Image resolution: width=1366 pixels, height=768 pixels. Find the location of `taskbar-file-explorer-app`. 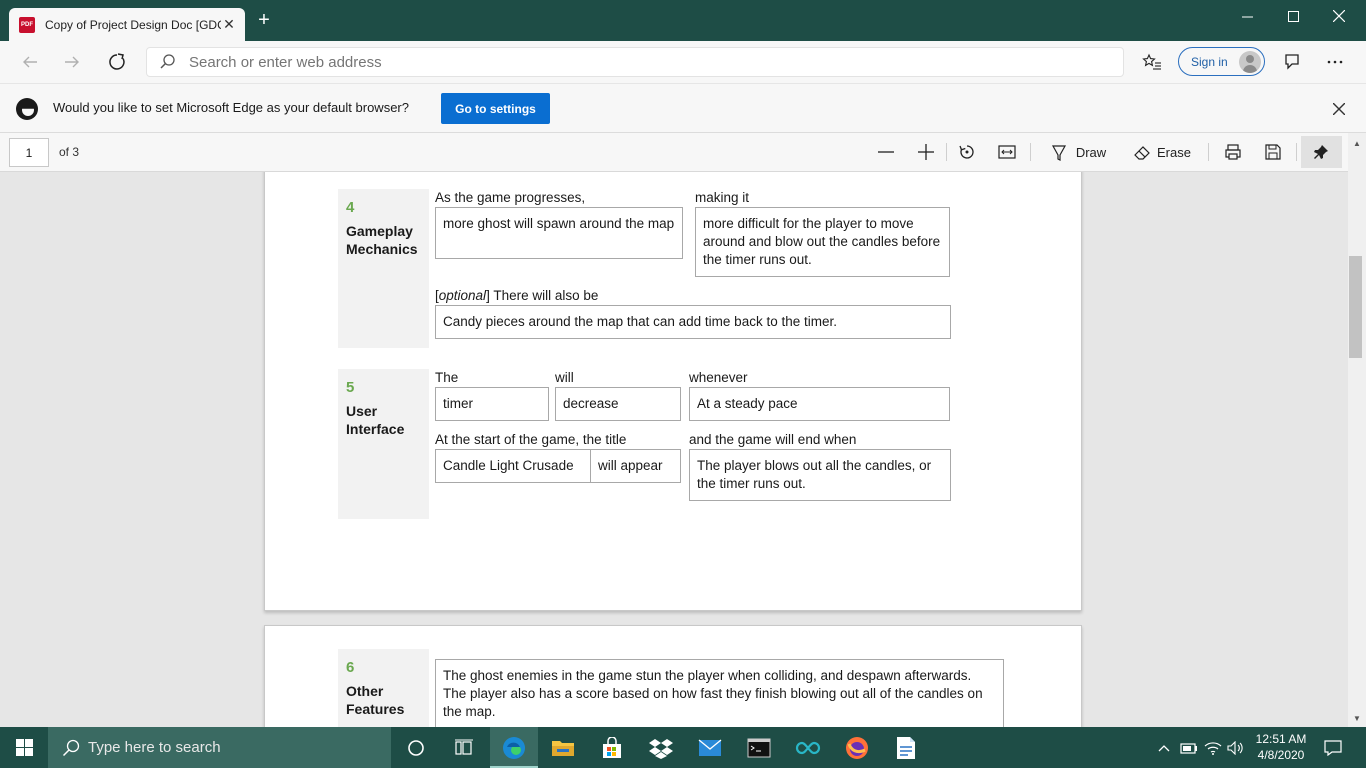

taskbar-file-explorer-app is located at coordinates (563, 747).